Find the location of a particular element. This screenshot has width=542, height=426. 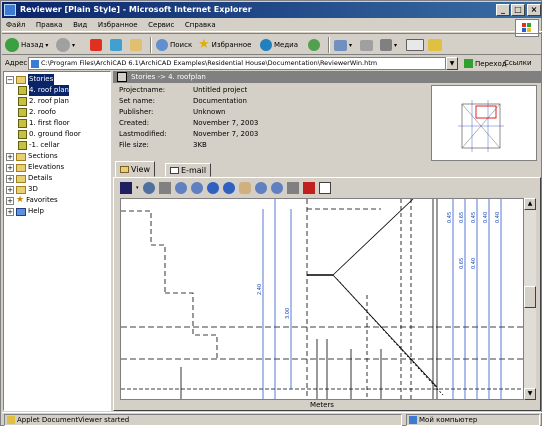

mail-button: ▾ is located at coordinates (343, 45).